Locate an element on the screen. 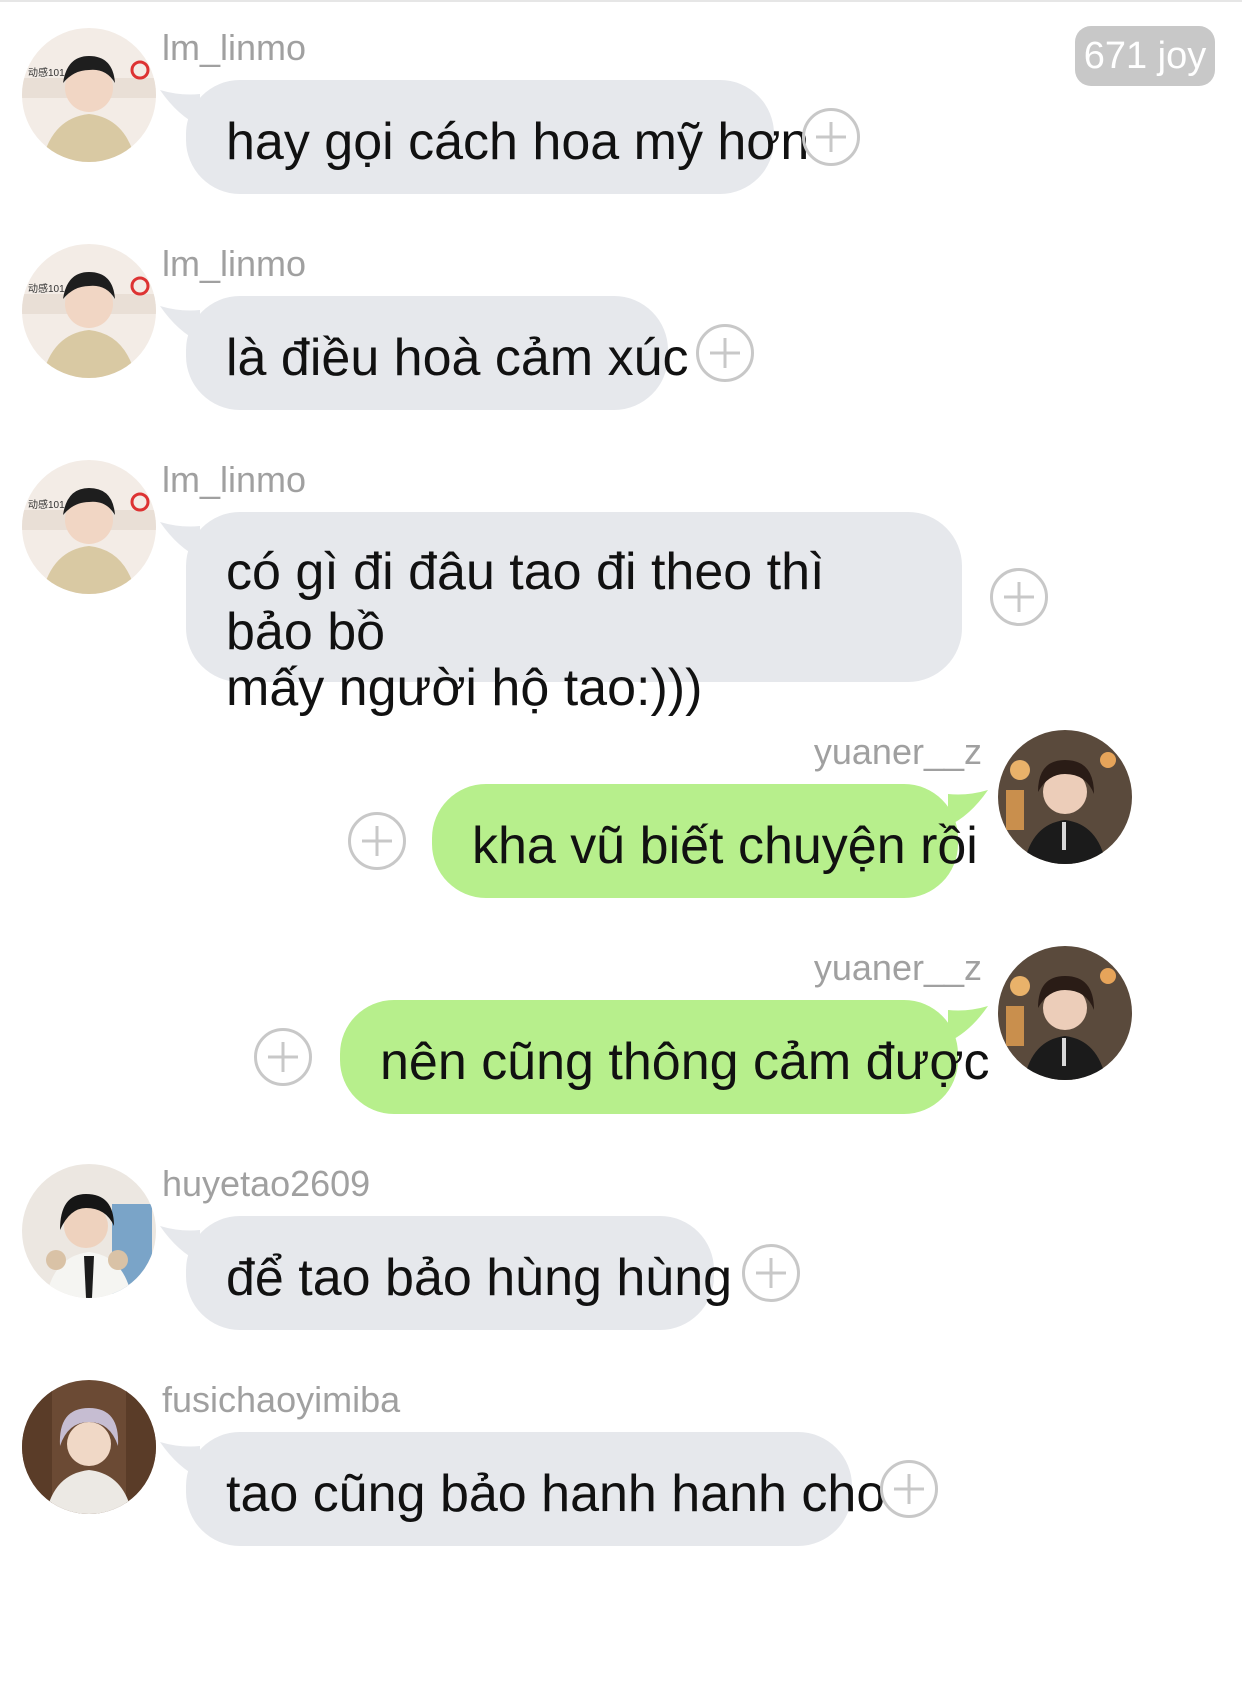 This screenshot has width=1242, height=1701. message-line: mấy người hộ tao:))) is located at coordinates (464, 688).